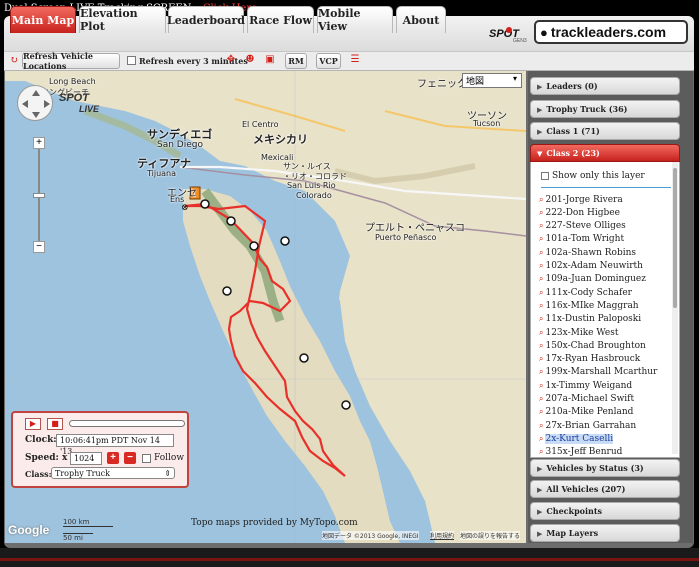  Describe the element at coordinates (296, 61) in the screenshot. I see `rm-button: RM` at that location.